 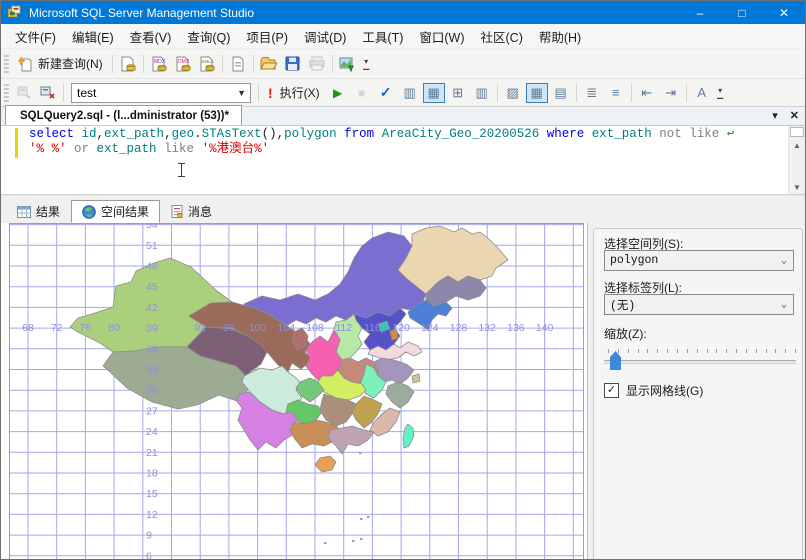 I want to click on connect-button, so click(x=24, y=93).